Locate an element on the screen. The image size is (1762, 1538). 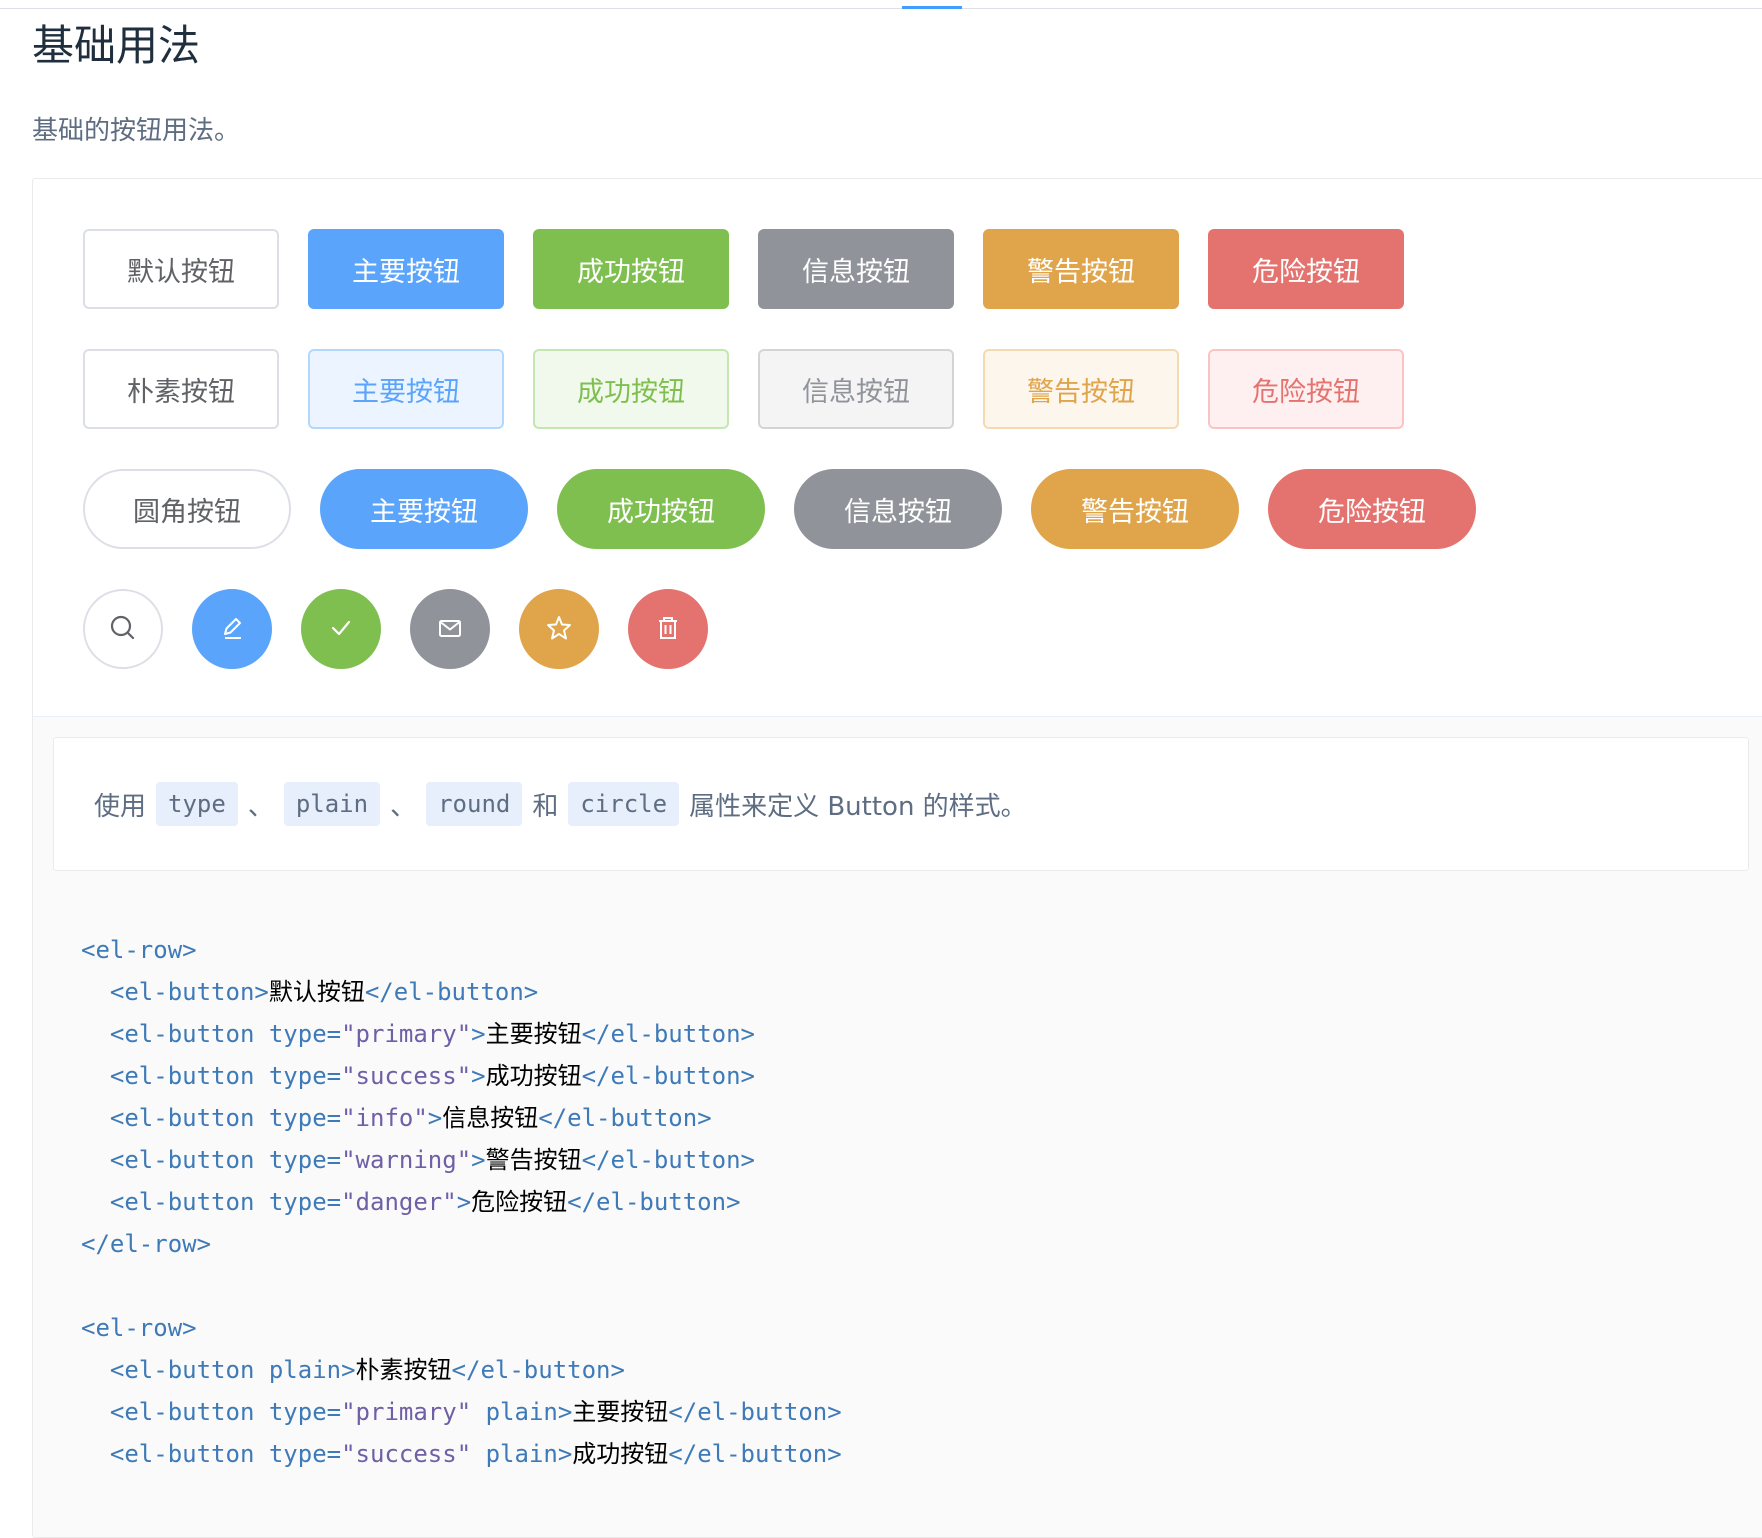
active-tab-indicator is located at coordinates (932, 7).